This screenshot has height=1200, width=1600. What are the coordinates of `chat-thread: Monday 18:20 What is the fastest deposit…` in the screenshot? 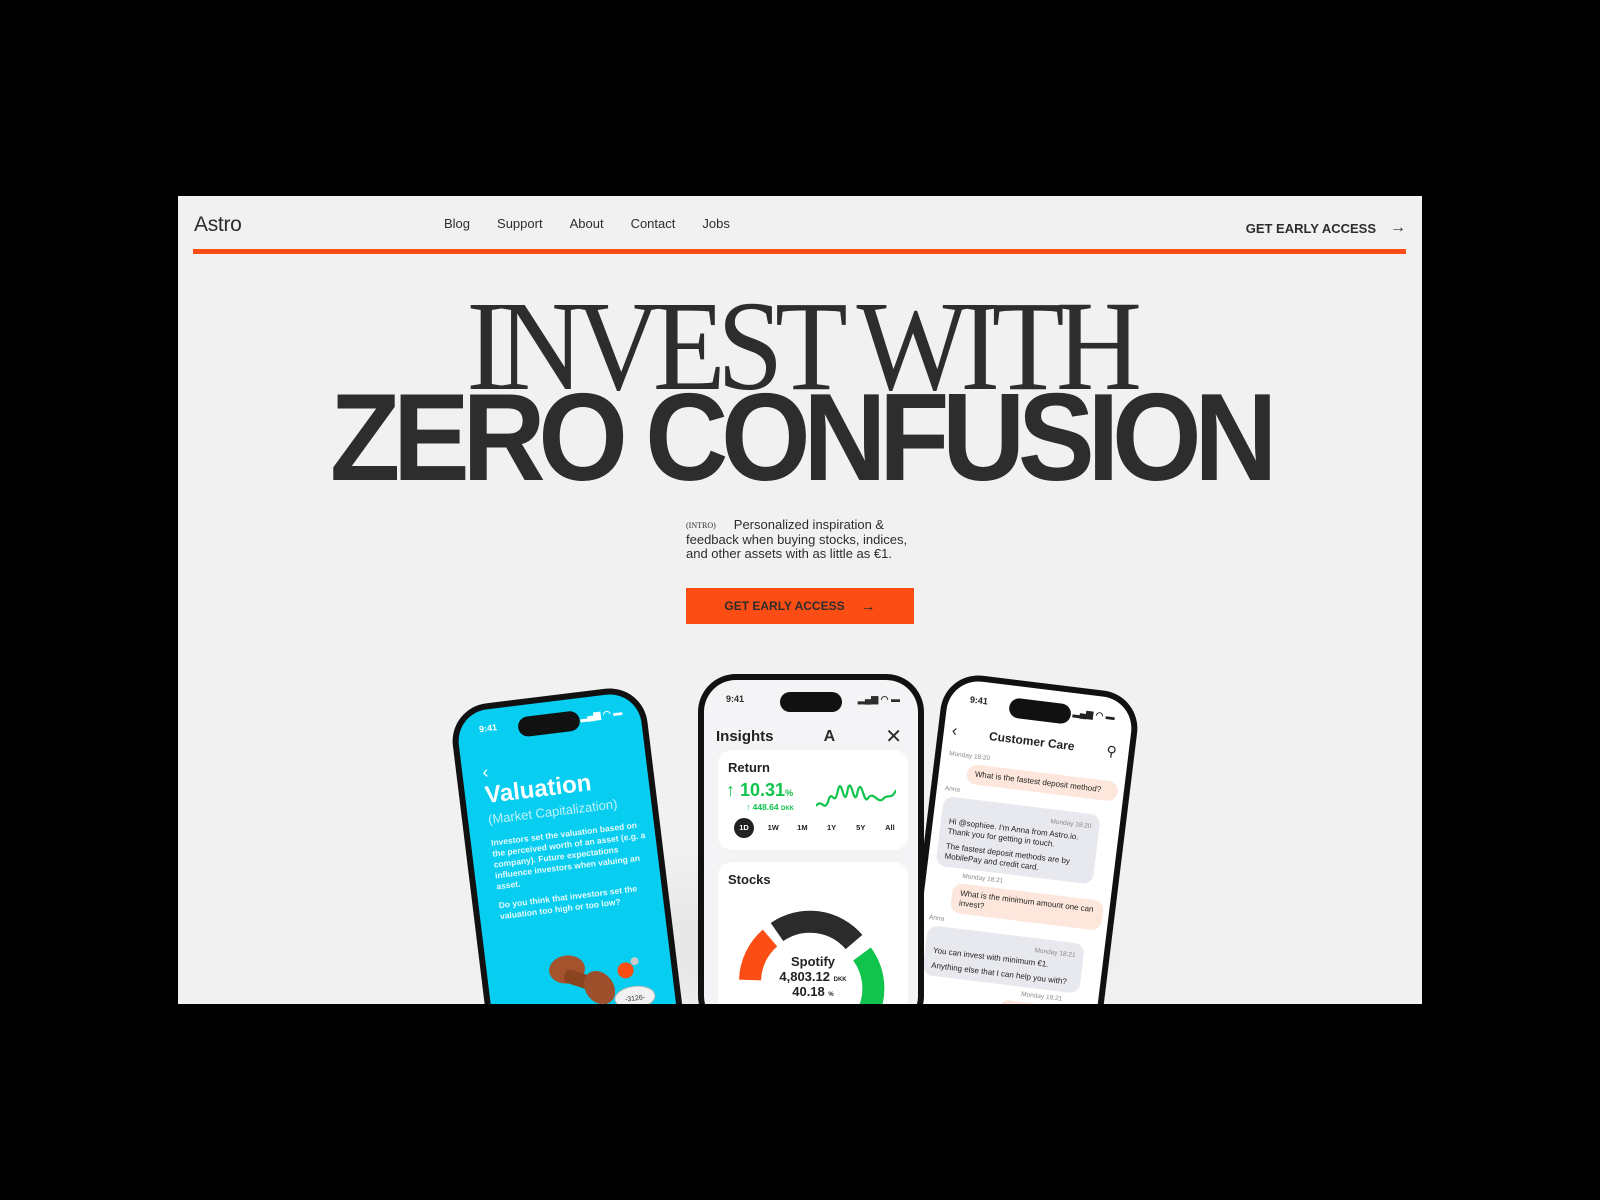 It's located at (1018, 875).